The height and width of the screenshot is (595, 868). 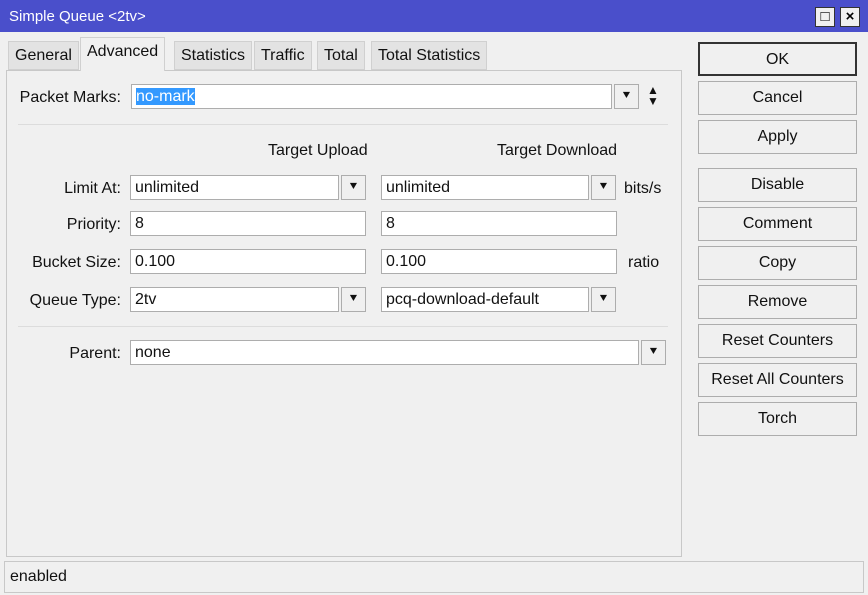 I want to click on up-down-arrows-icon: ▲ ▼, so click(x=653, y=95).